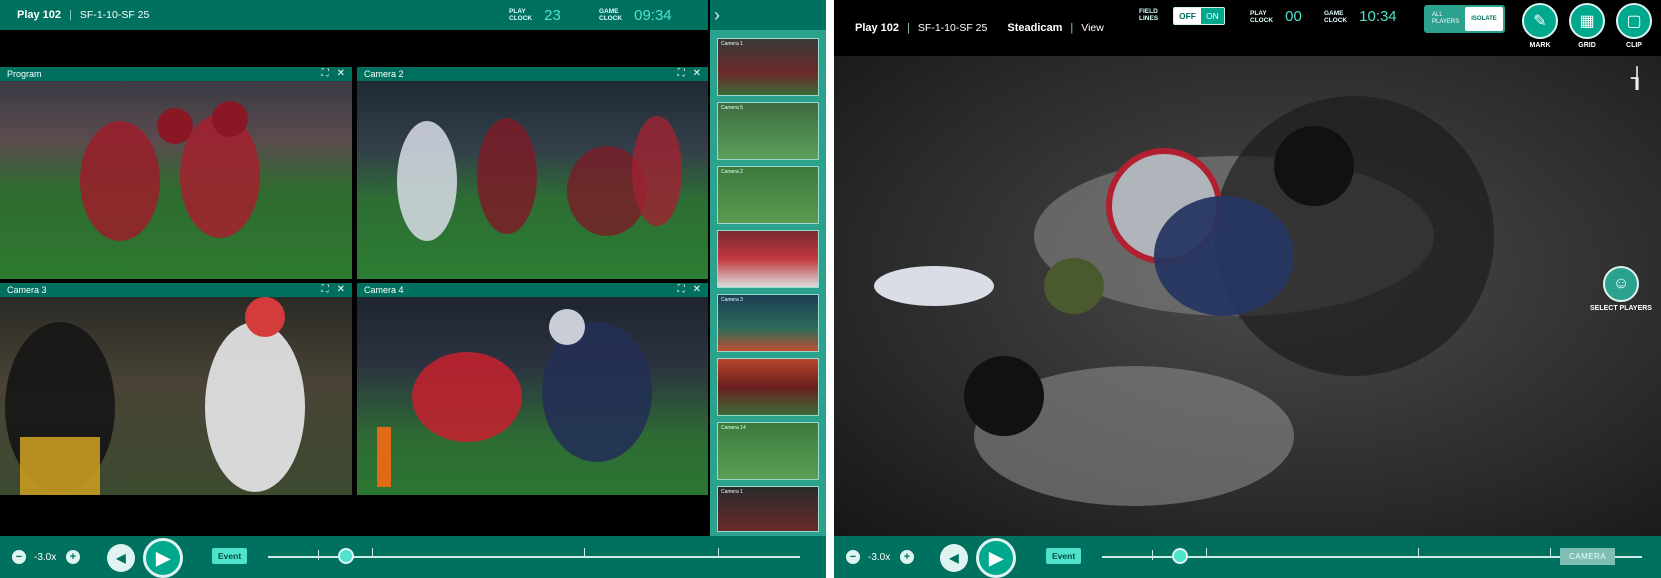 This screenshot has width=1661, height=578. Describe the element at coordinates (1588, 556) in the screenshot. I see `camera-button: CAMERA` at that location.